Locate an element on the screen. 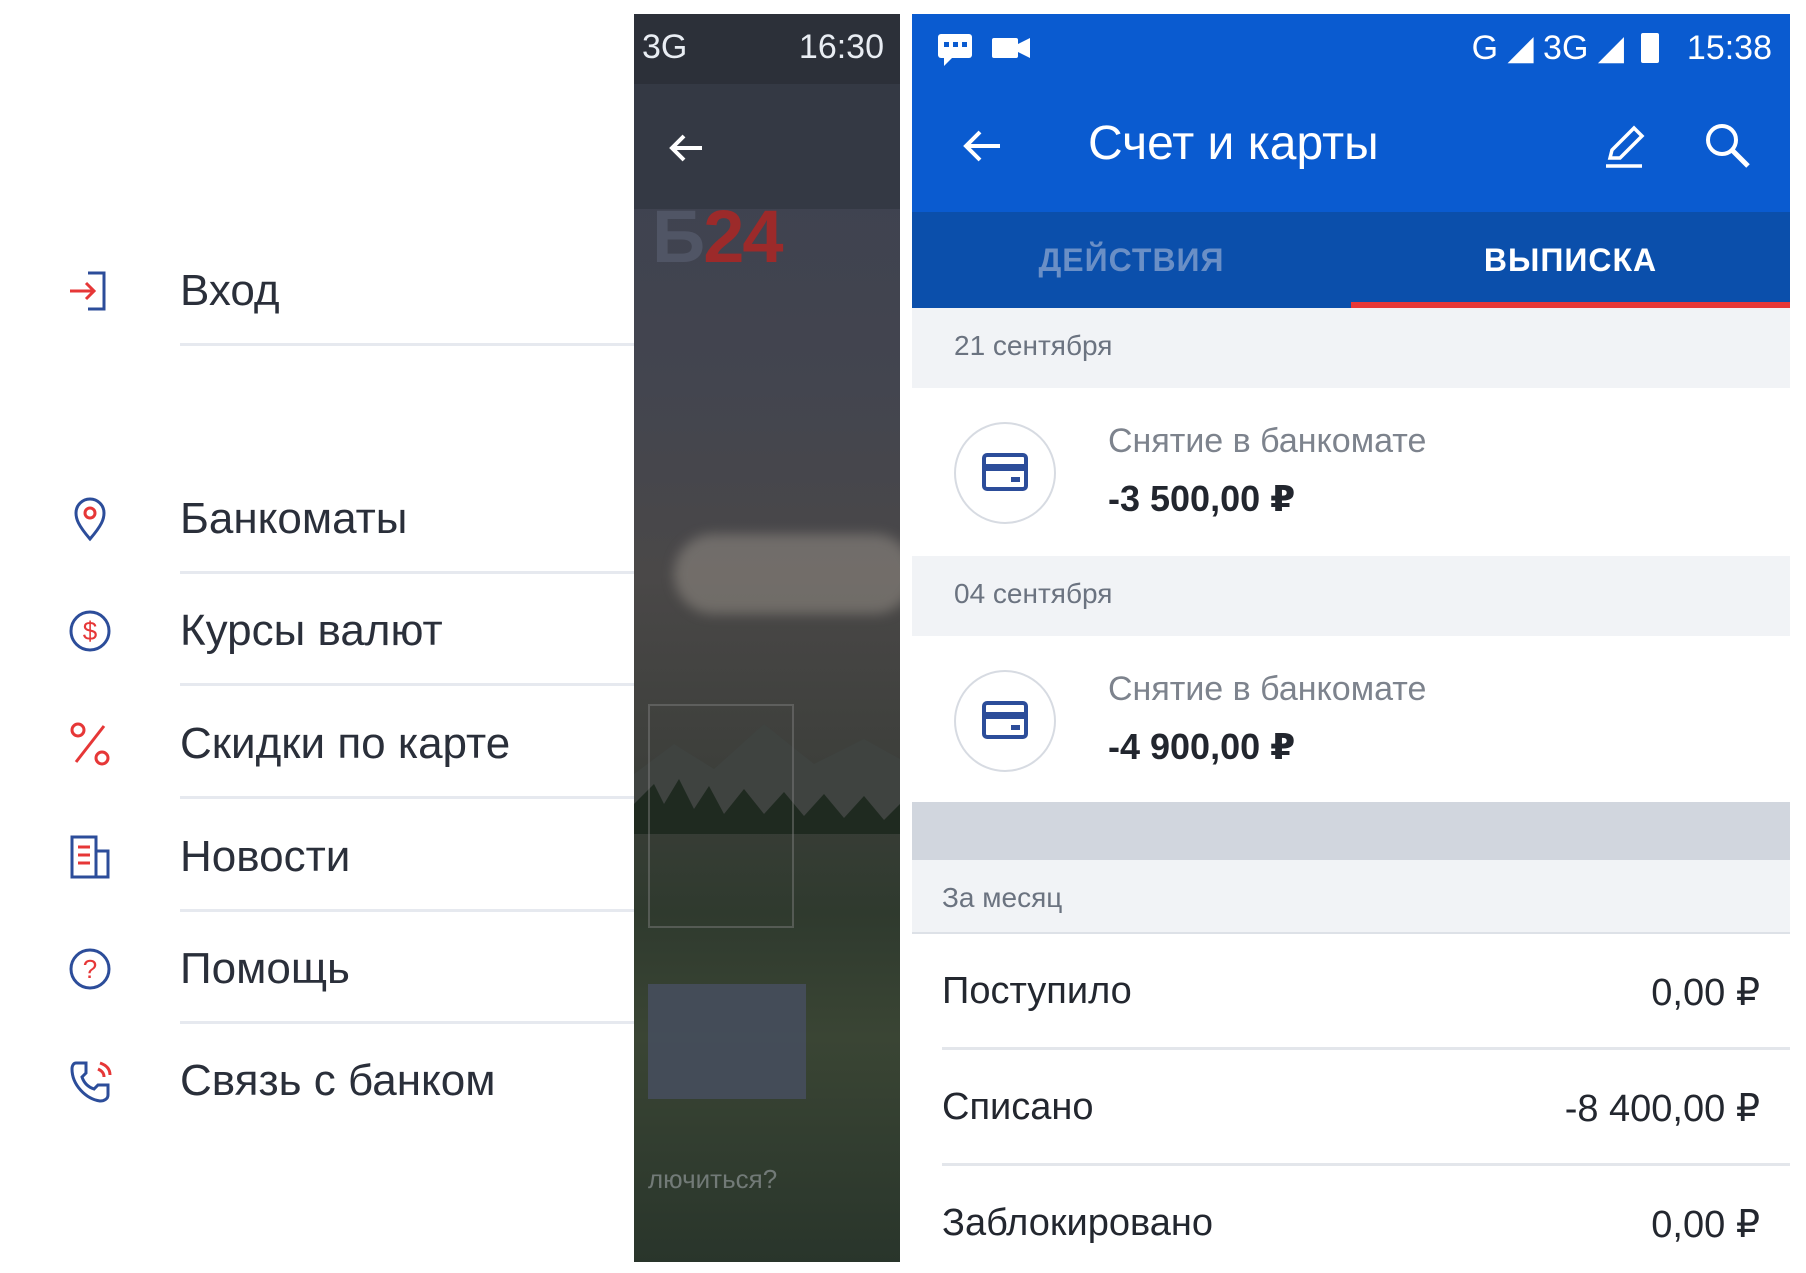 The image size is (1806, 1273). login-button is located at coordinates (727, 1041).